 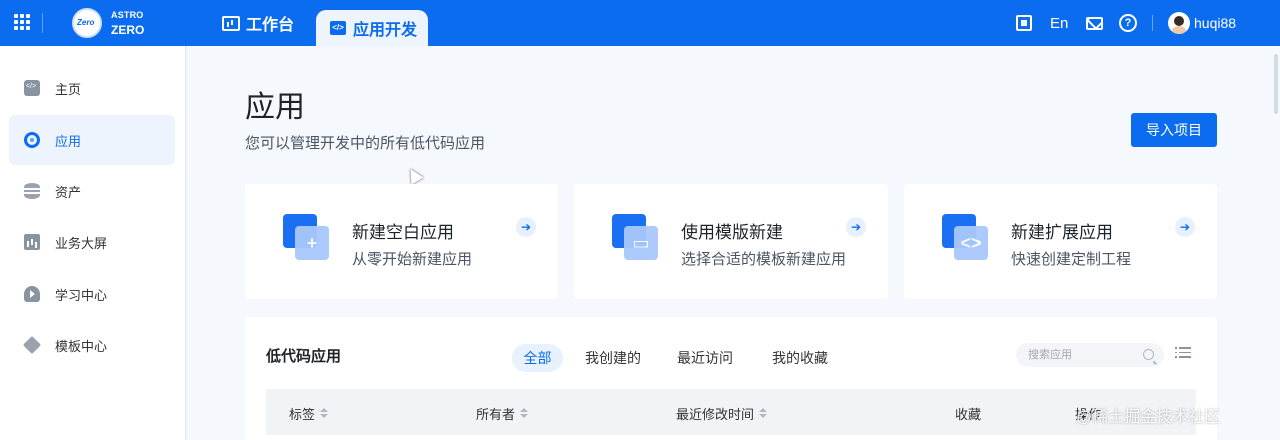 I want to click on sidebar: 主页 应用 资产 业务大屏 学习中心 模板中心, so click(x=93, y=243).